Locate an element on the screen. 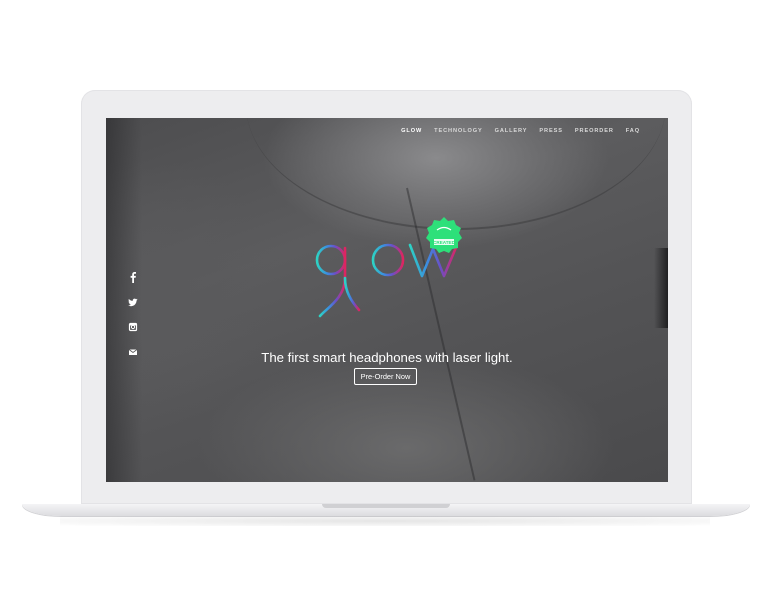 Image resolution: width=767 pixels, height=591 pixels. nav-item-press: PRESS is located at coordinates (550, 131).